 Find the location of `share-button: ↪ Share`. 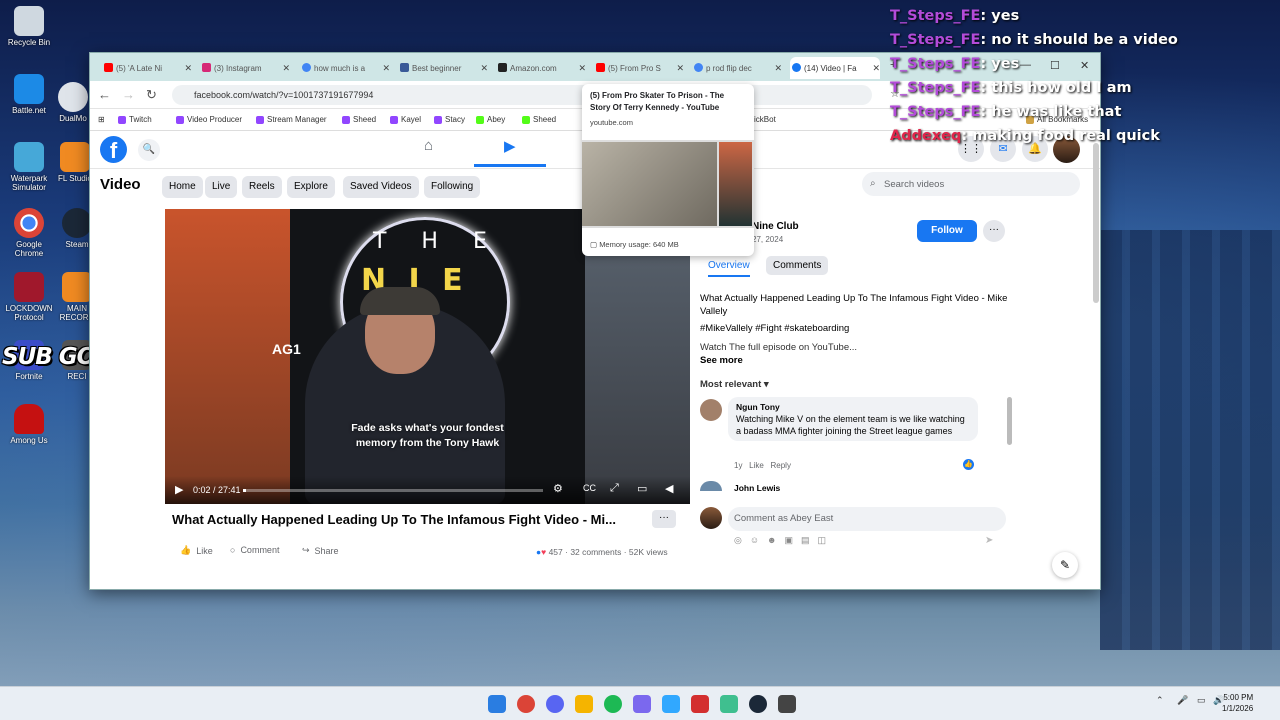

share-button: ↪ Share is located at coordinates (320, 550).